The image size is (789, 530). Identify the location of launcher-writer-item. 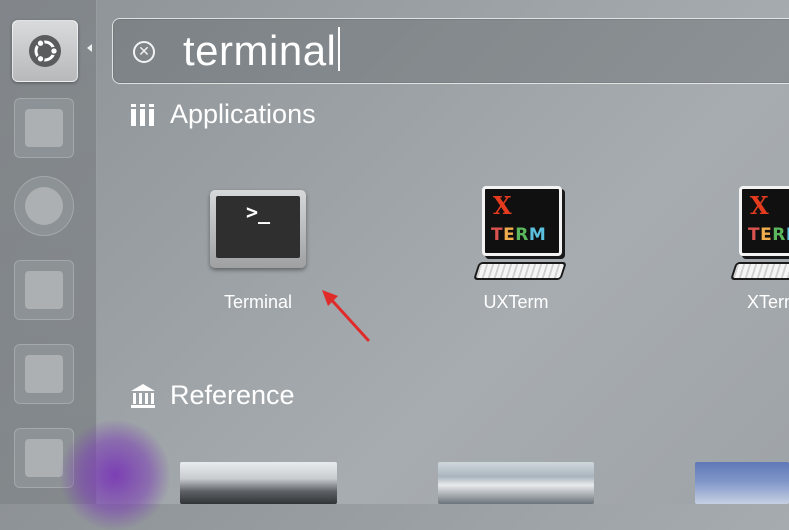
(44, 290).